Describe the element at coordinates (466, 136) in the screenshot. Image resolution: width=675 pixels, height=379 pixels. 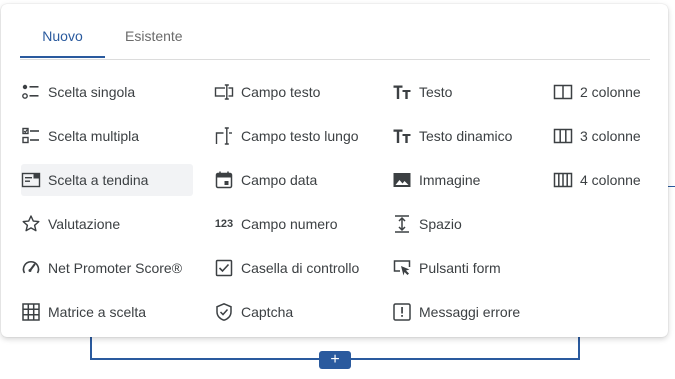
I see `item-label: Testo dinamico` at that location.